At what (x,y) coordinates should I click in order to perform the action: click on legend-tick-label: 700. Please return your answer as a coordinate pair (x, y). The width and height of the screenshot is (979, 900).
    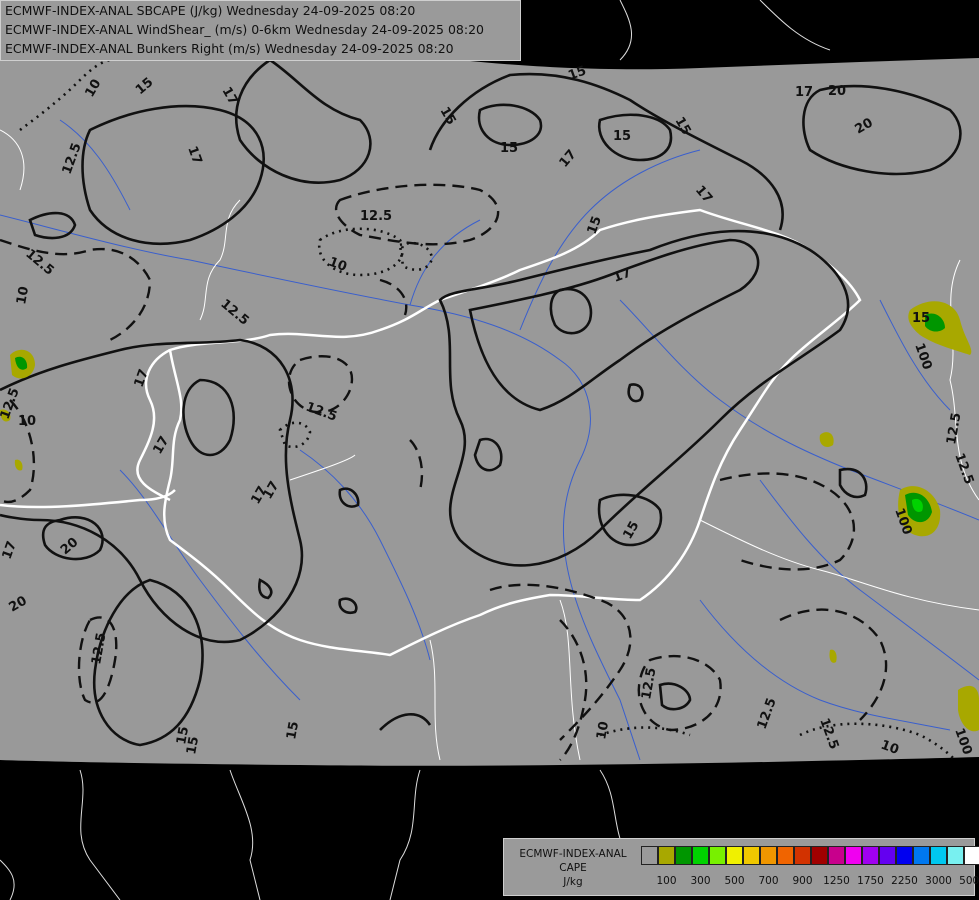
    Looking at the image, I should click on (768, 881).